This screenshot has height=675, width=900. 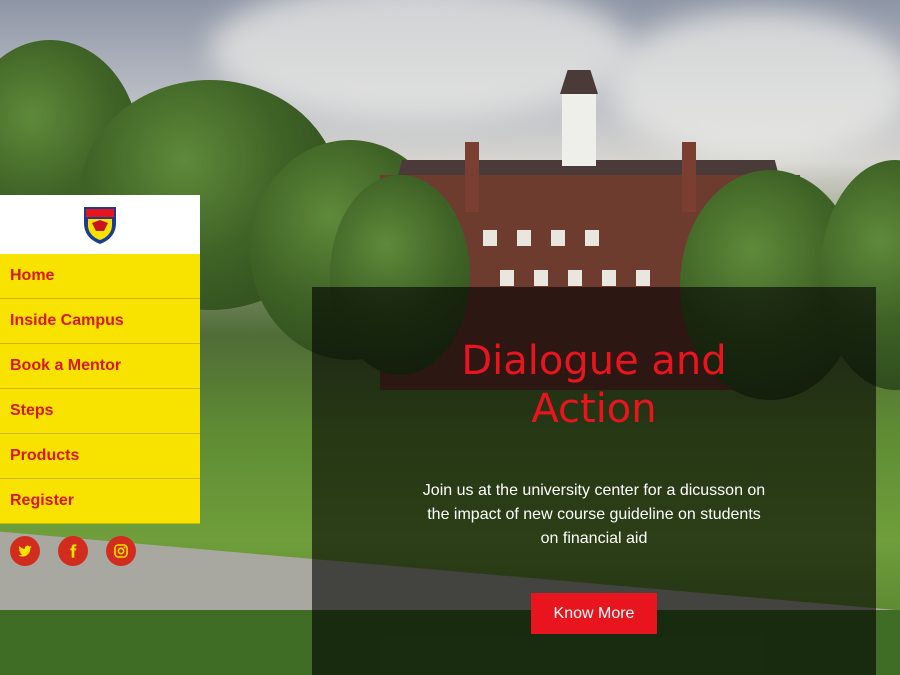 I want to click on hero-description-line-3: on financial aid, so click(x=594, y=538).